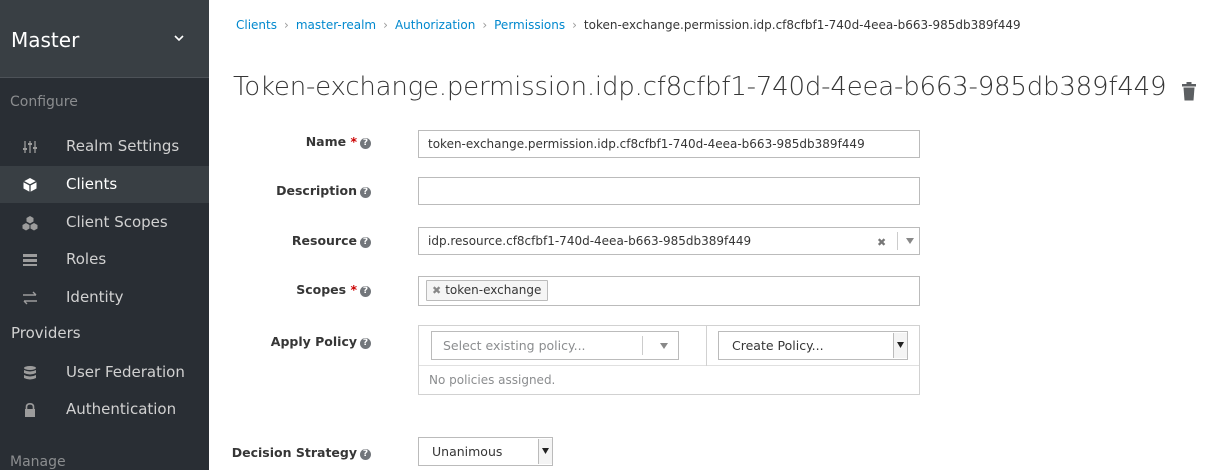  Describe the element at coordinates (256, 25) in the screenshot. I see `breadcrumb-clients: Clients` at that location.